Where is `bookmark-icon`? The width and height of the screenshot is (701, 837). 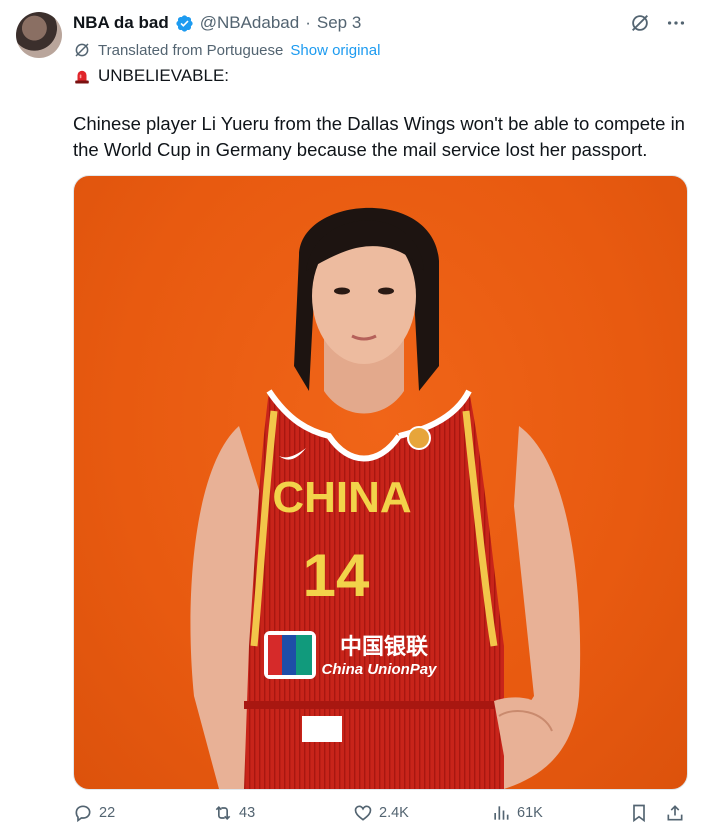 bookmark-icon is located at coordinates (639, 813).